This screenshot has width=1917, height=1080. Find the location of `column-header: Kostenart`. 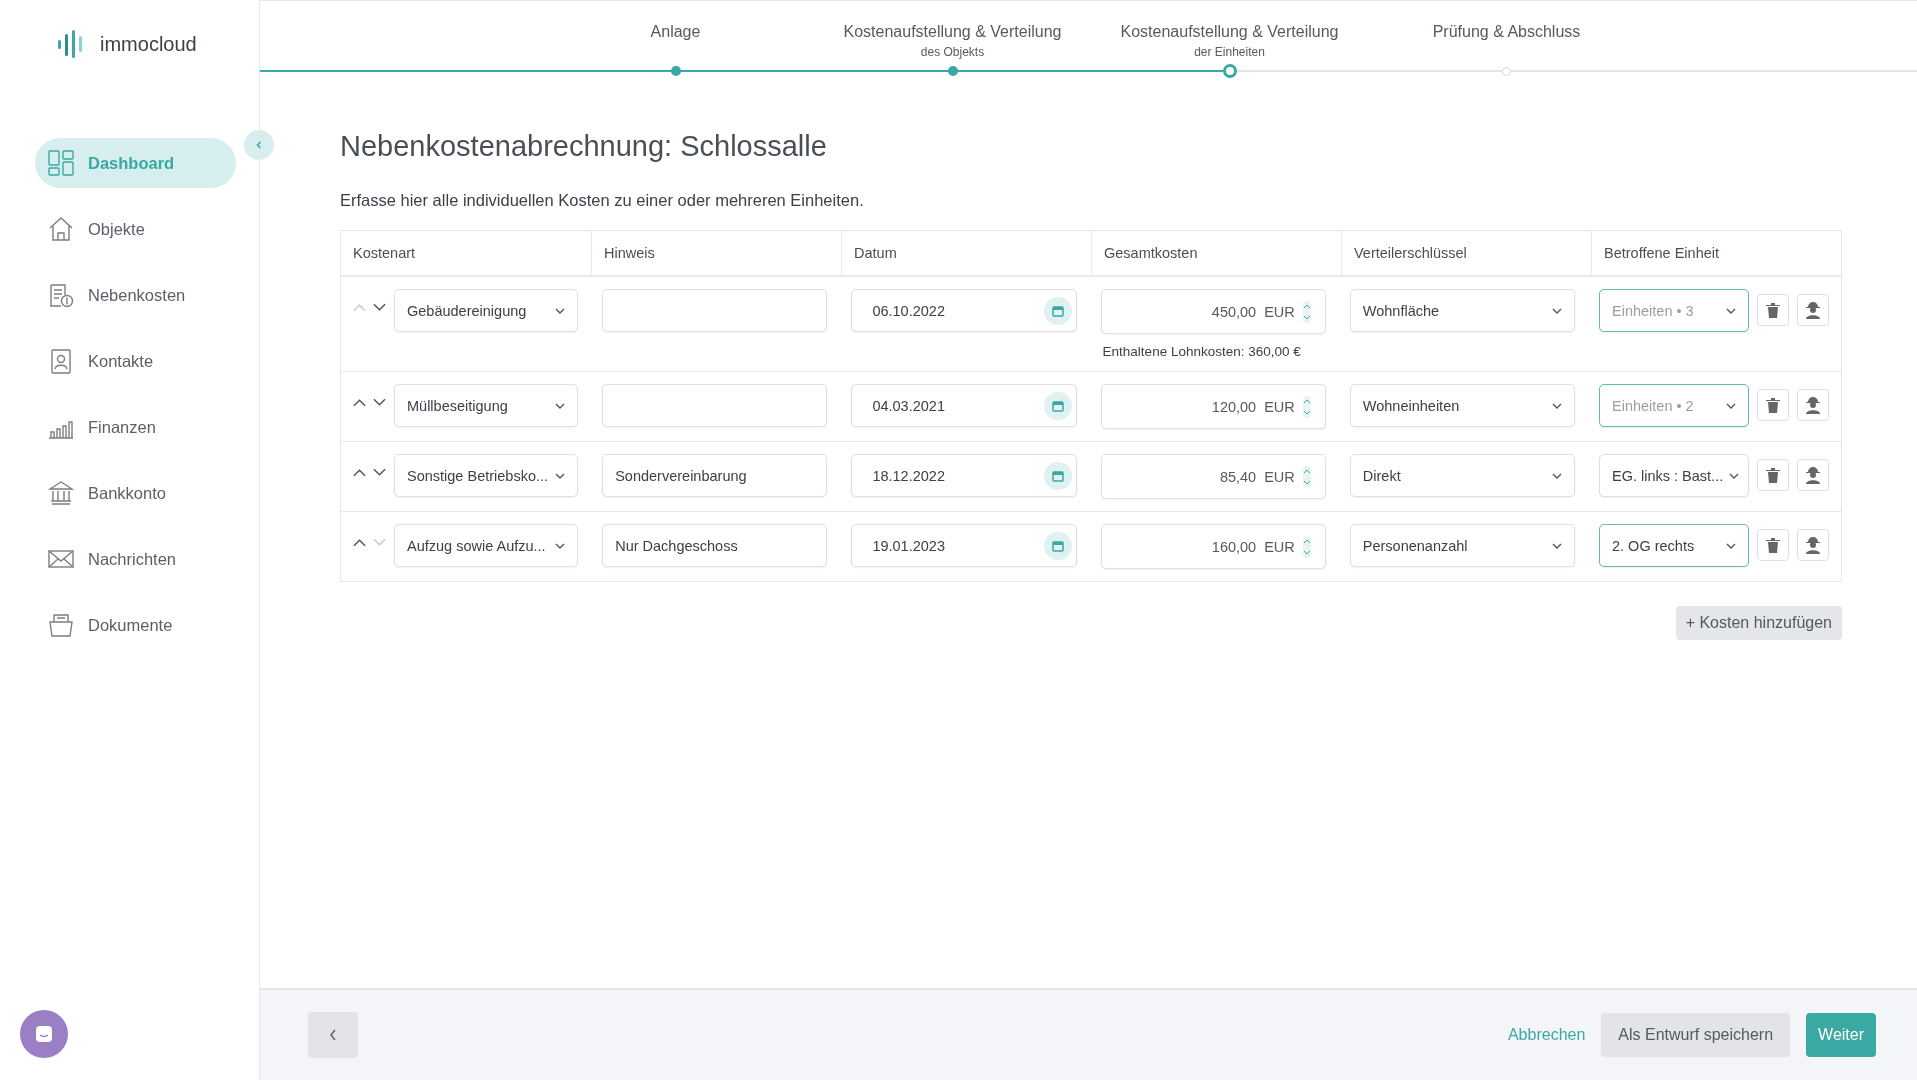

column-header: Kostenart is located at coordinates (384, 253).